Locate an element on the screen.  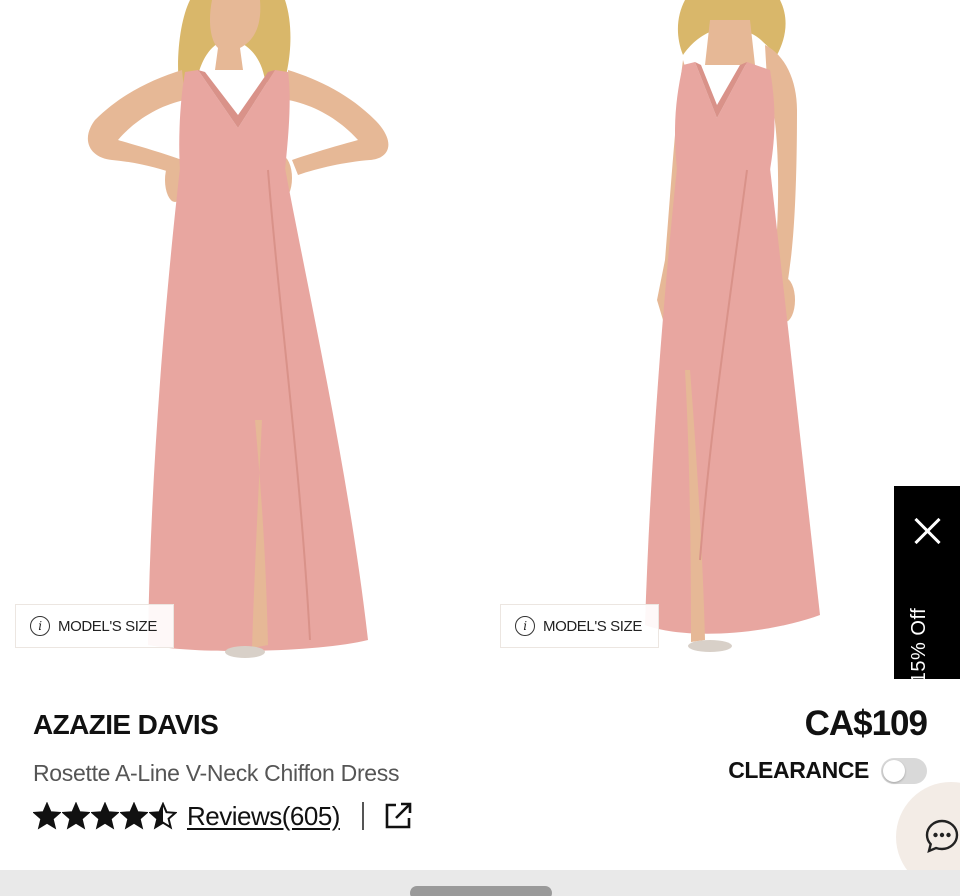
clearance-label: CLEARANCE is located at coordinates (798, 770).